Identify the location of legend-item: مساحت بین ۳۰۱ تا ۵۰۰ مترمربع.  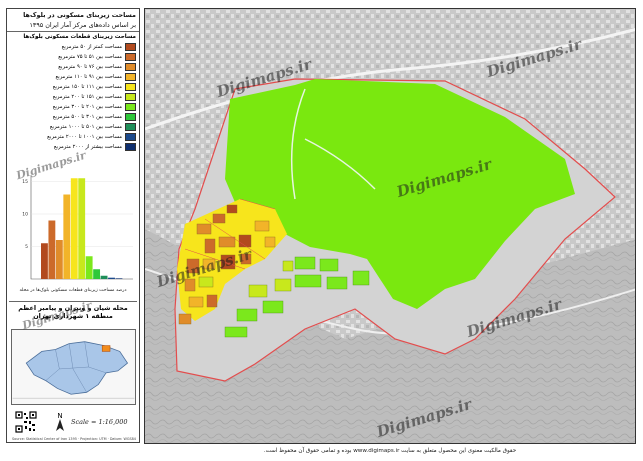
(73, 117).